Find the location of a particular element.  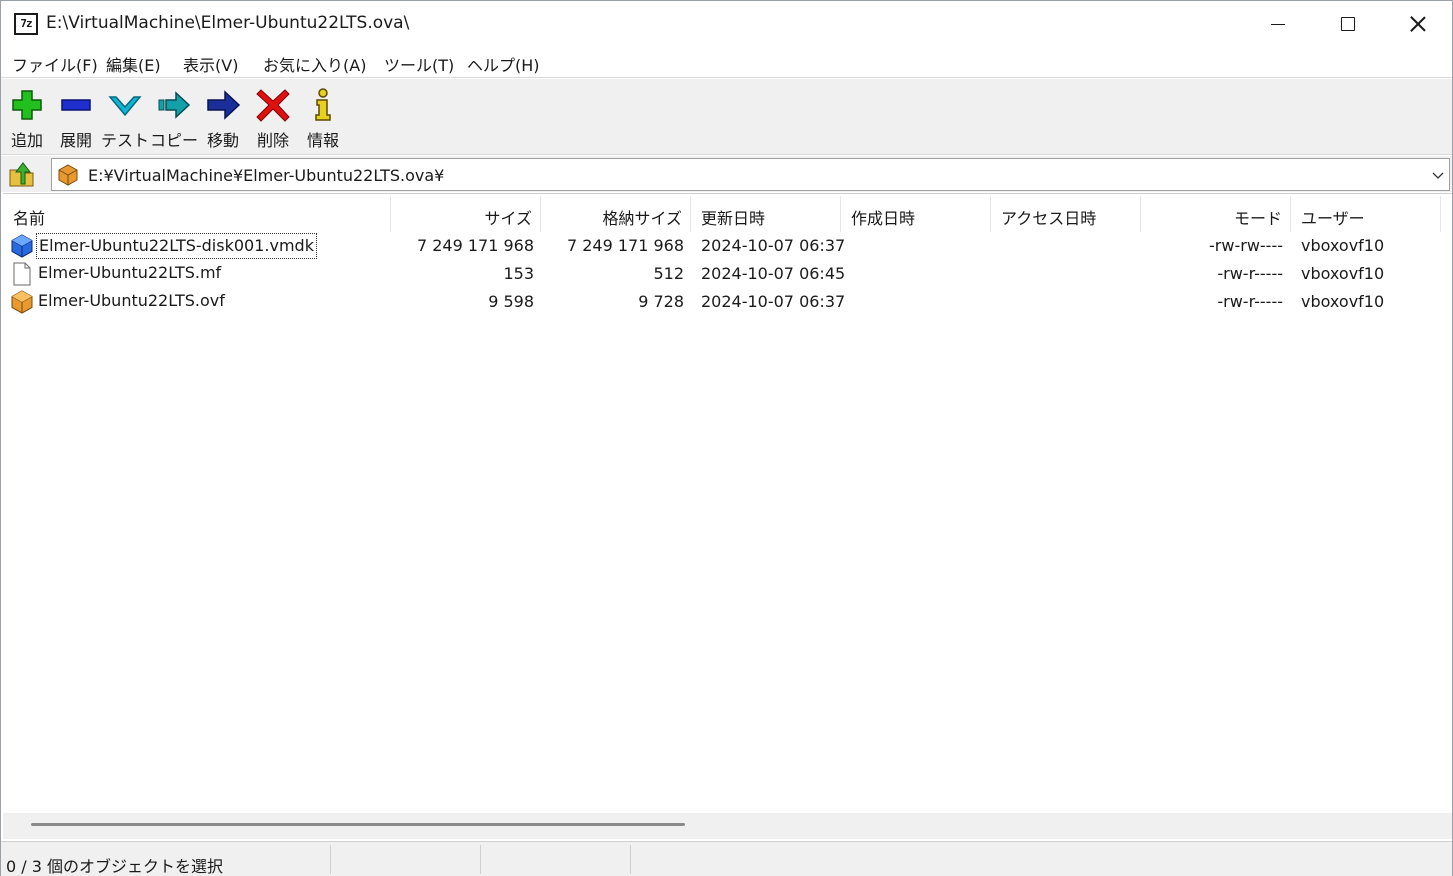

column-header-name: 名前 is located at coordinates (197, 214).